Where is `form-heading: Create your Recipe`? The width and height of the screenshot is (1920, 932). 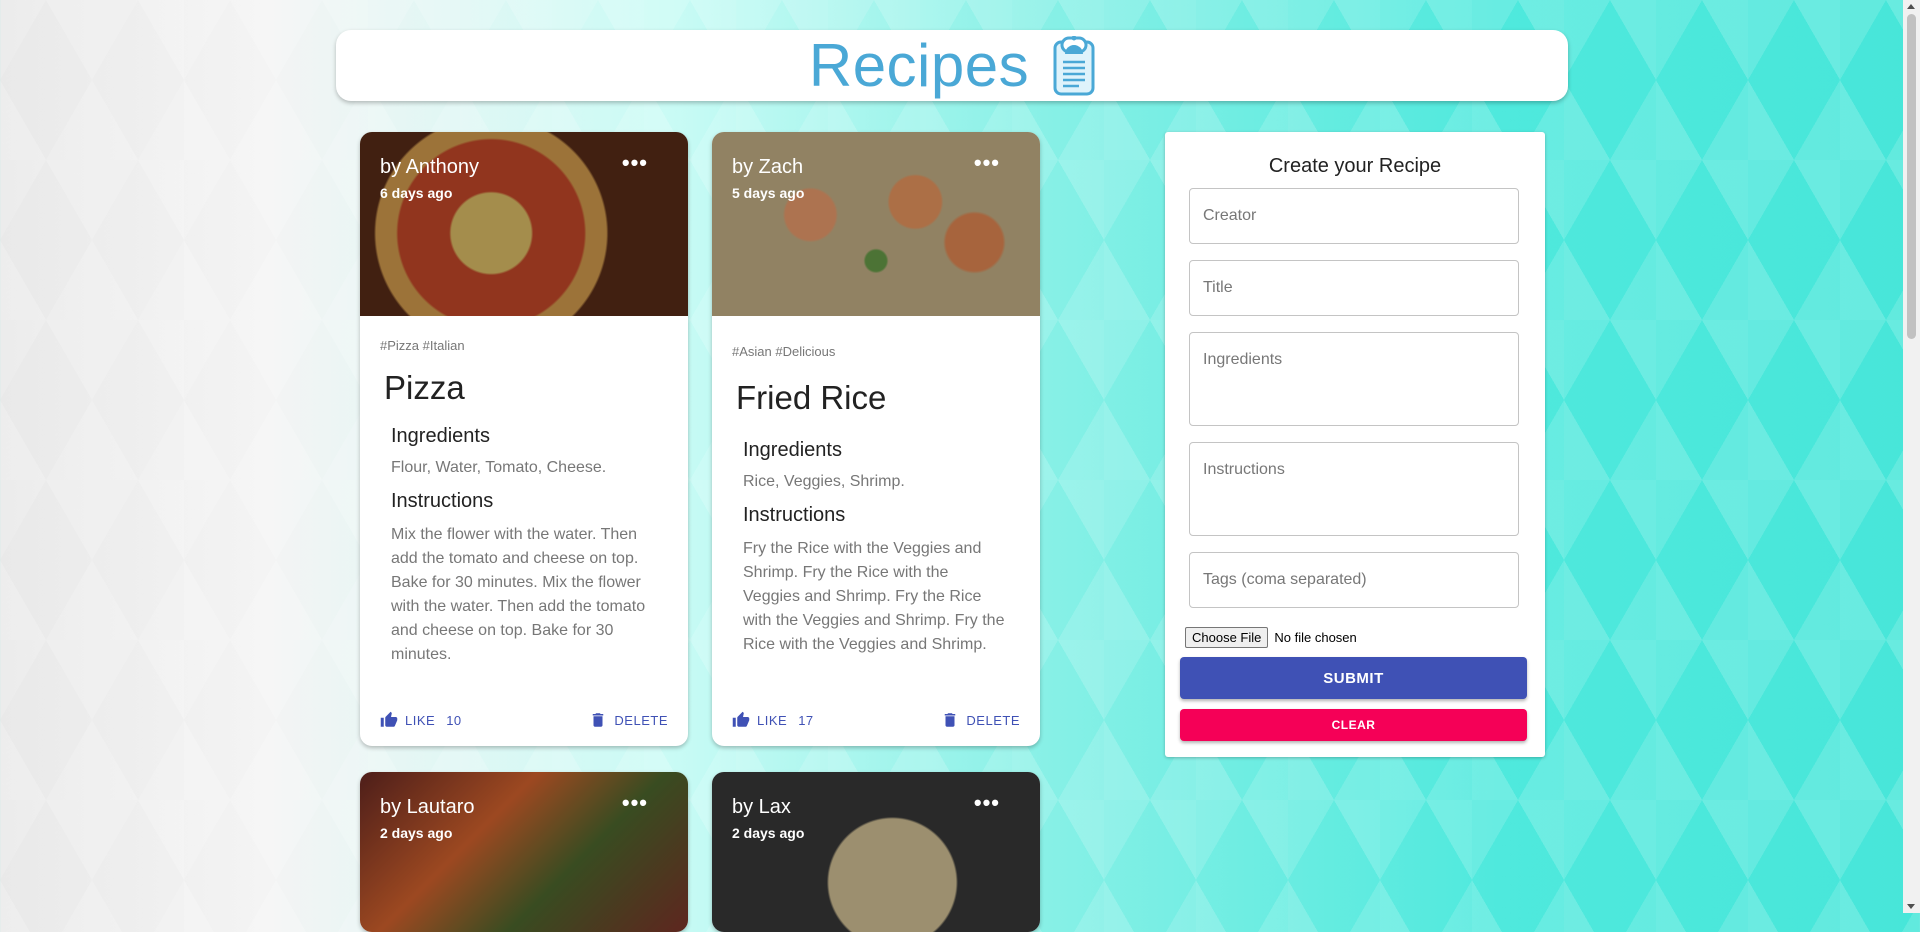 form-heading: Create your Recipe is located at coordinates (1355, 166).